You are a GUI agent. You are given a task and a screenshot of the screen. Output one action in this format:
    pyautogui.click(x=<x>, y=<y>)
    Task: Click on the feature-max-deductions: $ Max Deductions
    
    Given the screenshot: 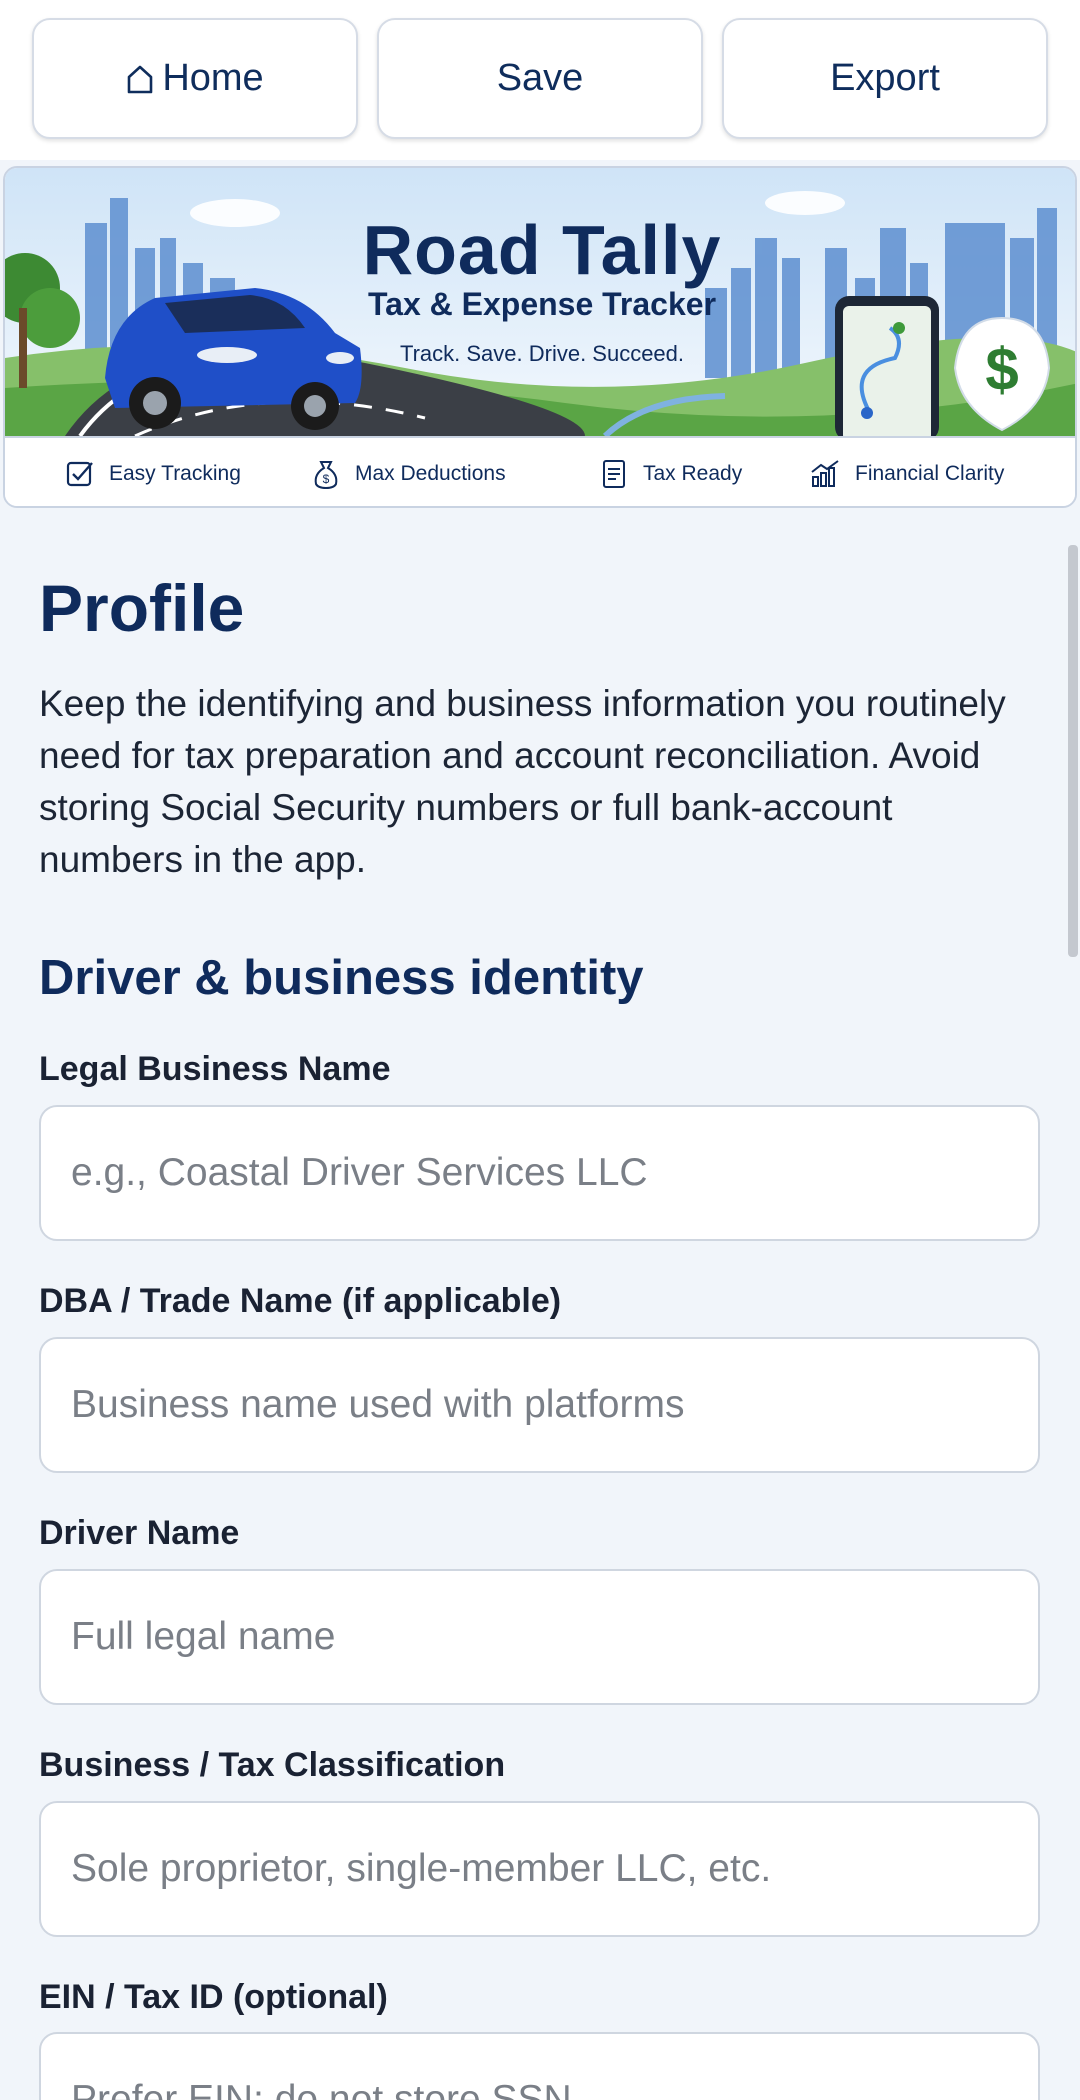 What is the action you would take?
    pyautogui.click(x=408, y=472)
    